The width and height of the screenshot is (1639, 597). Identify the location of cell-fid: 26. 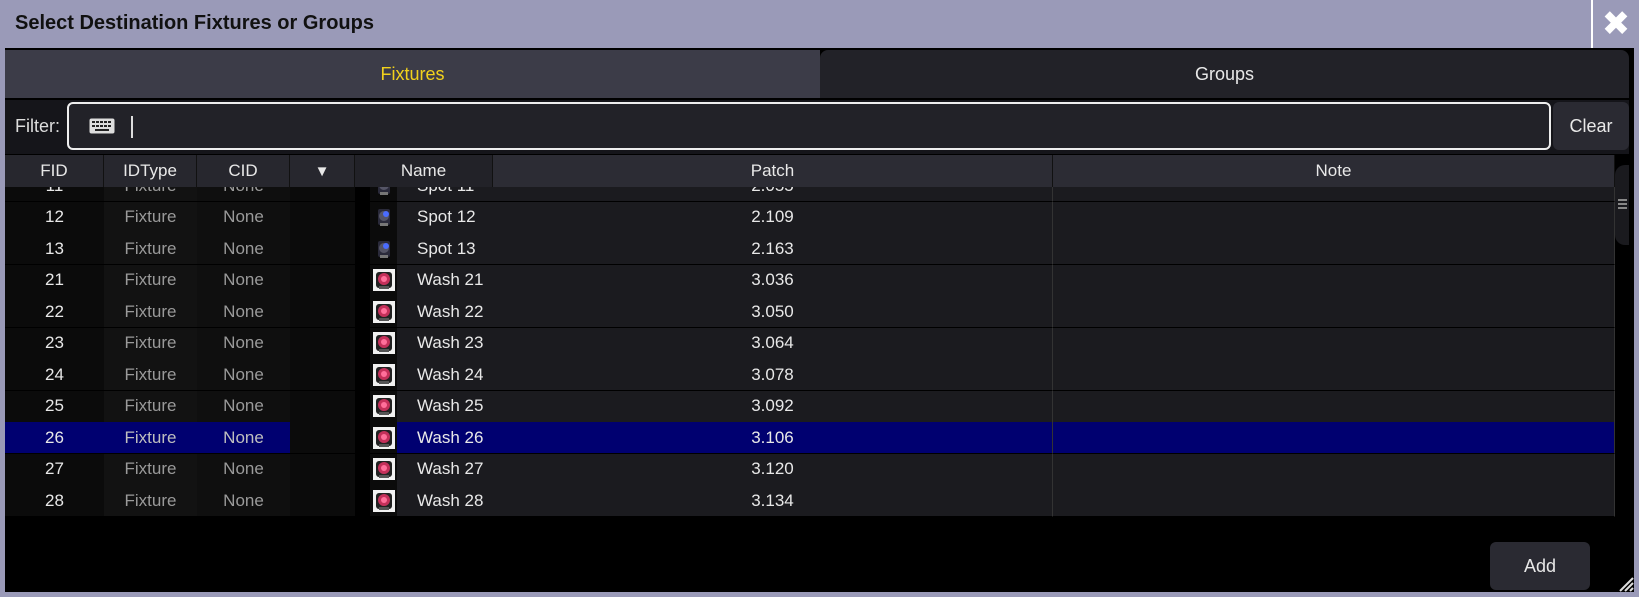
(54, 438).